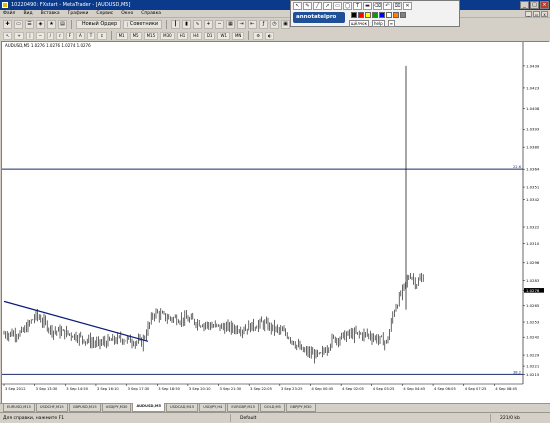 This screenshot has width=550, height=423. I want to click on line-icon: ╱, so click(317, 6).